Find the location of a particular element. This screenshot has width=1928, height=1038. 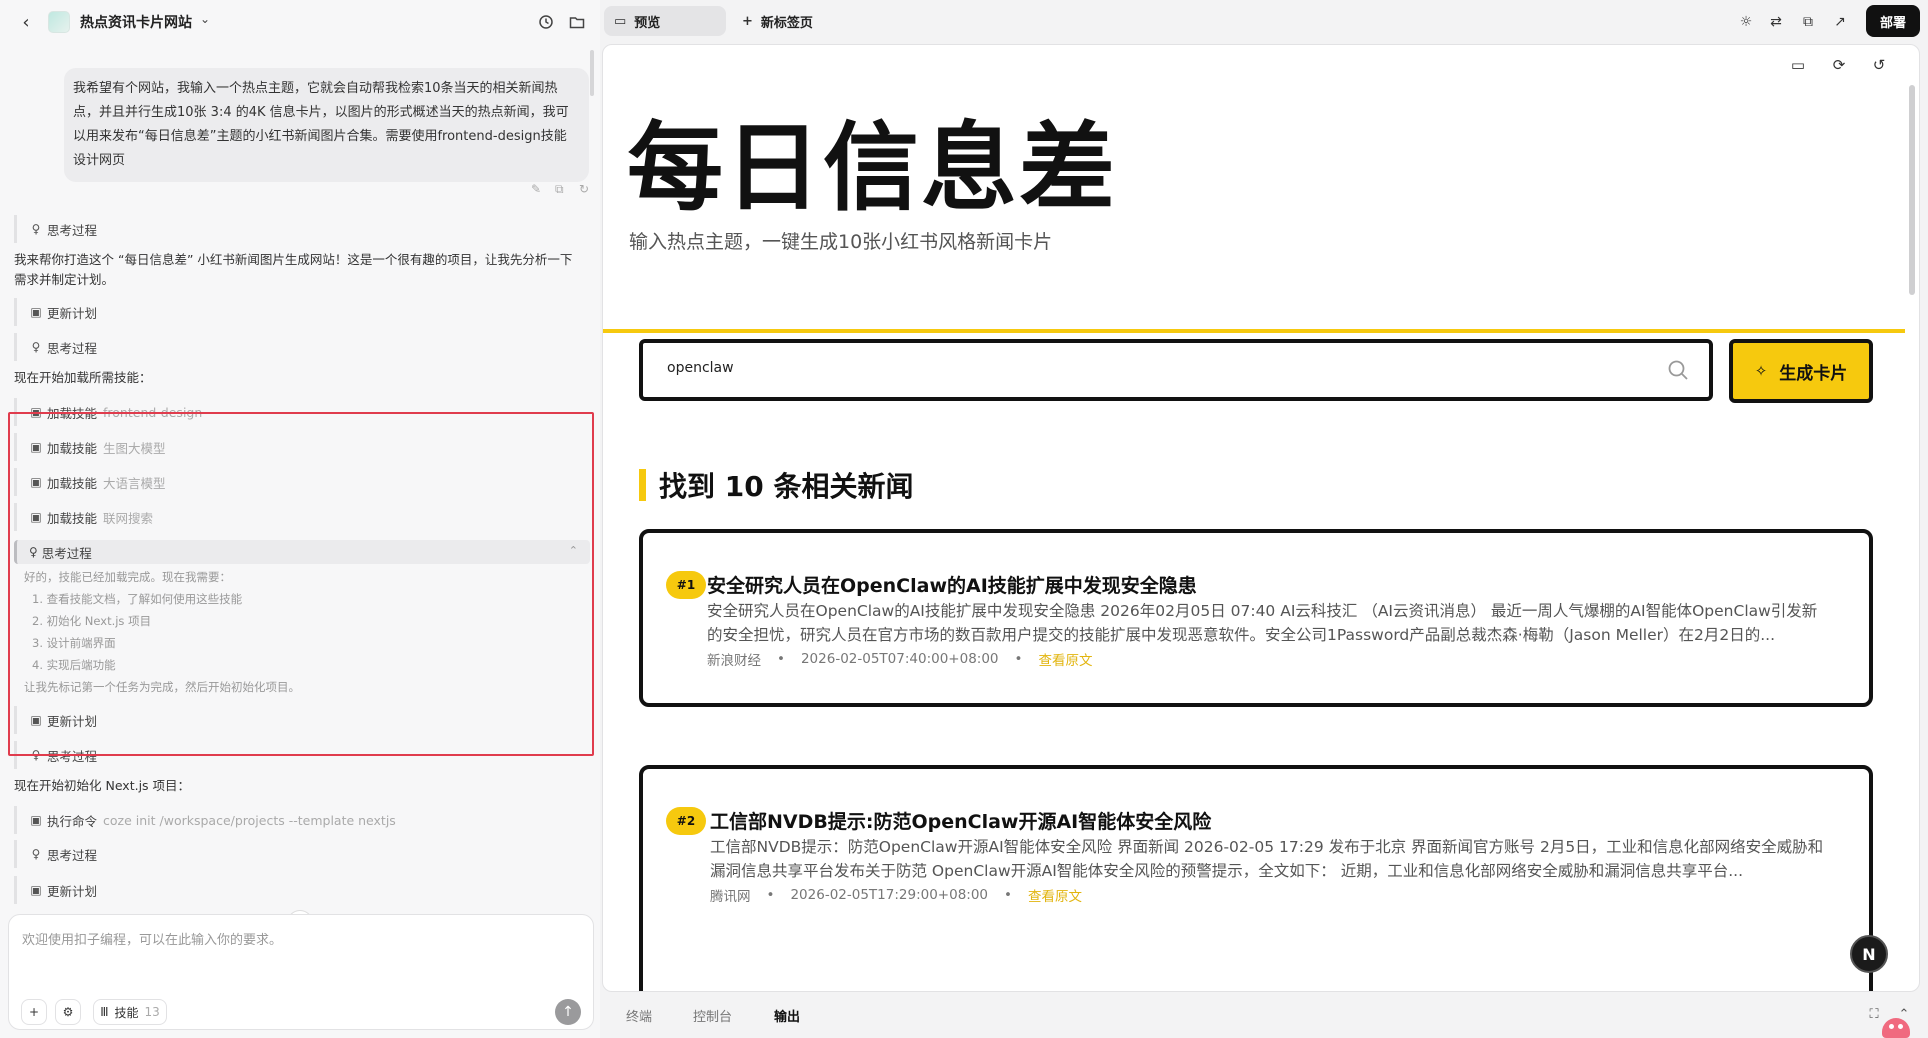

new-tab-button: + 新标签页 is located at coordinates (777, 21).